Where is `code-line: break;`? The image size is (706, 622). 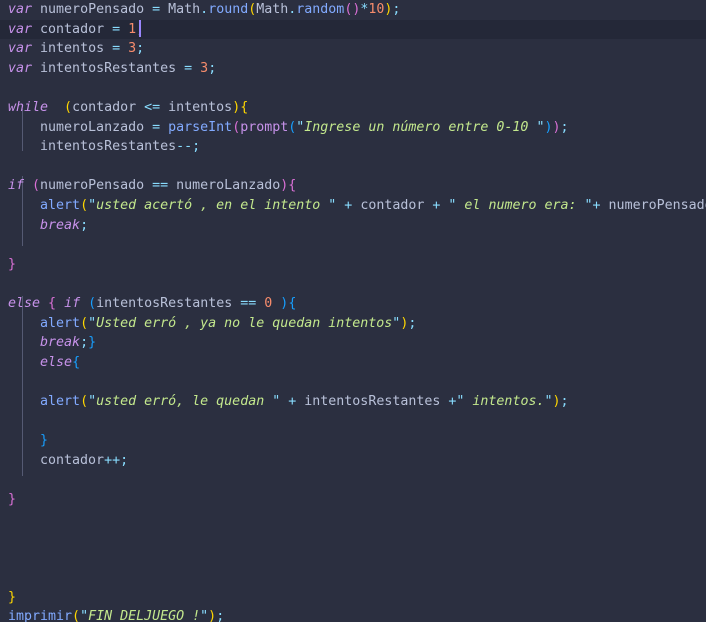
code-line: break; is located at coordinates (353, 226).